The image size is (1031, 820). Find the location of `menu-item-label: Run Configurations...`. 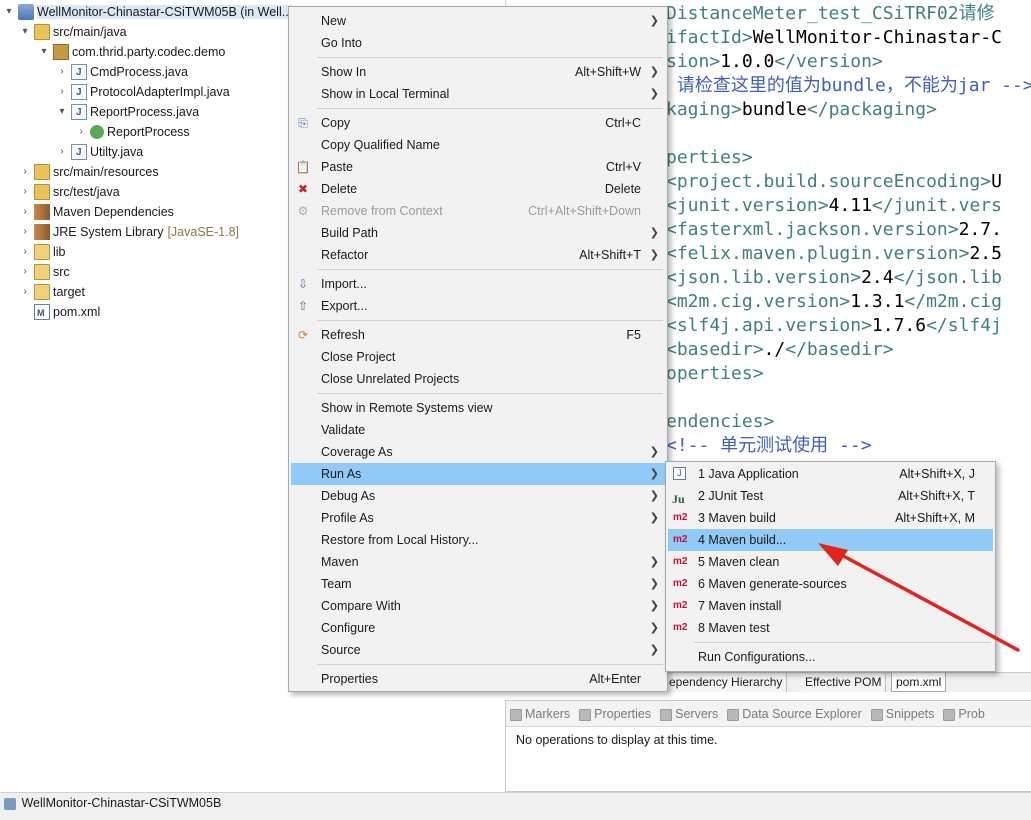

menu-item-label: Run Configurations... is located at coordinates (757, 657).